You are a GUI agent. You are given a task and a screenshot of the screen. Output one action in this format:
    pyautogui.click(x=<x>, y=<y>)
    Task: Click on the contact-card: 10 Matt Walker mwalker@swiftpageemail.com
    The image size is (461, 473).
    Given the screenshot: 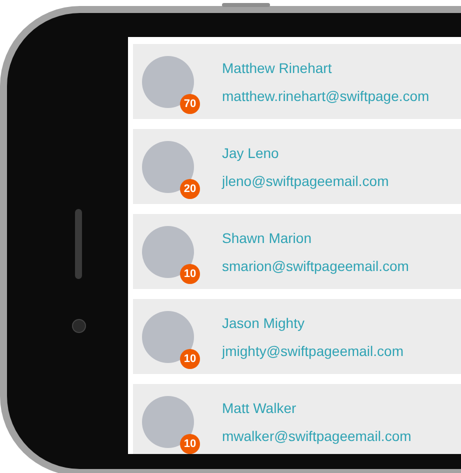 What is the action you would take?
    pyautogui.click(x=297, y=419)
    